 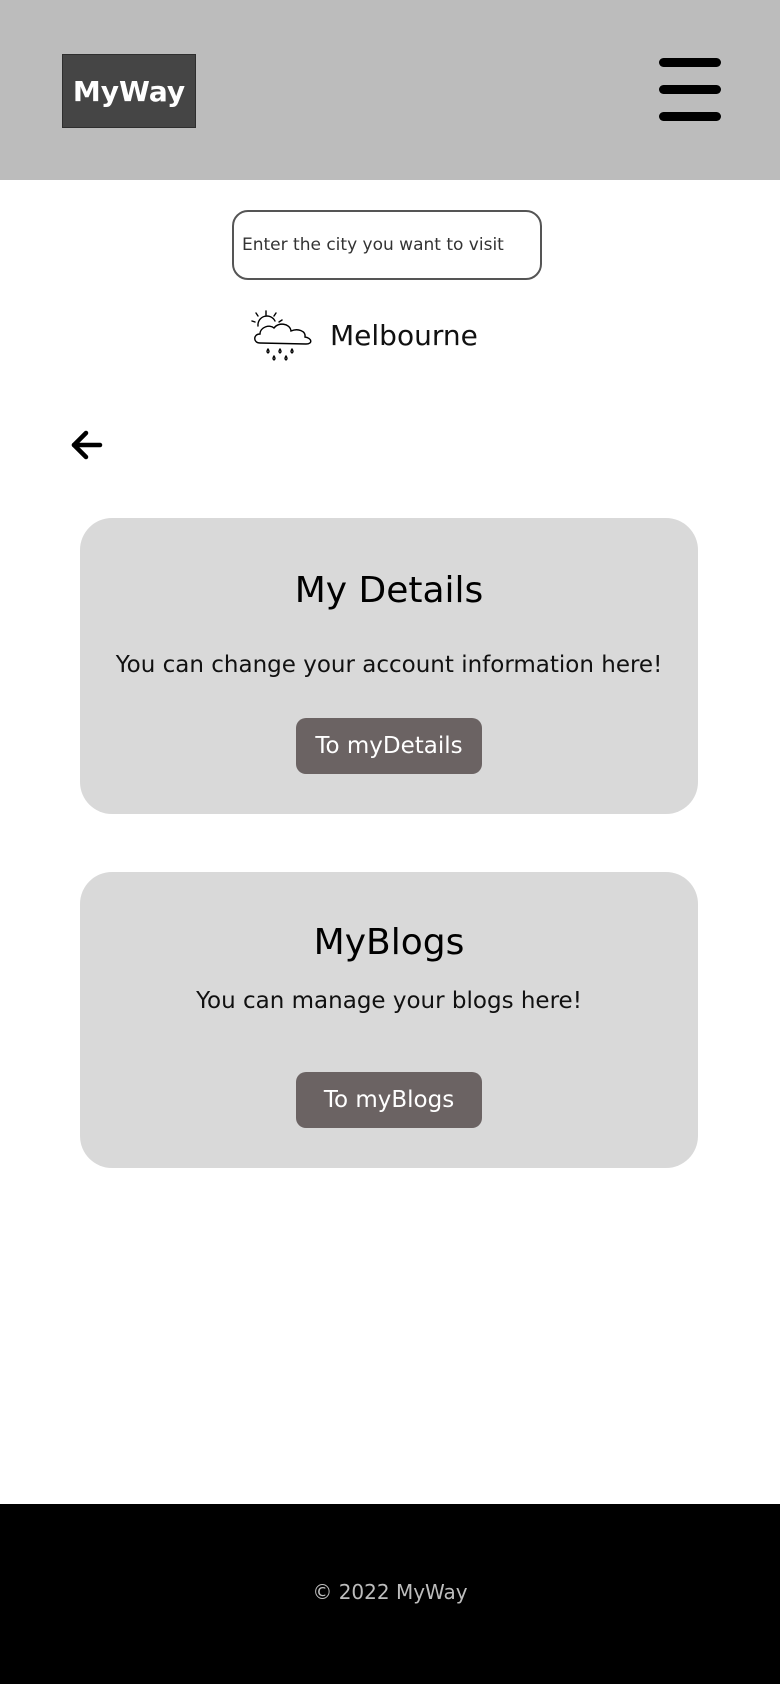 What do you see at coordinates (281, 335) in the screenshot?
I see `cloud-sun-rain-icon` at bounding box center [281, 335].